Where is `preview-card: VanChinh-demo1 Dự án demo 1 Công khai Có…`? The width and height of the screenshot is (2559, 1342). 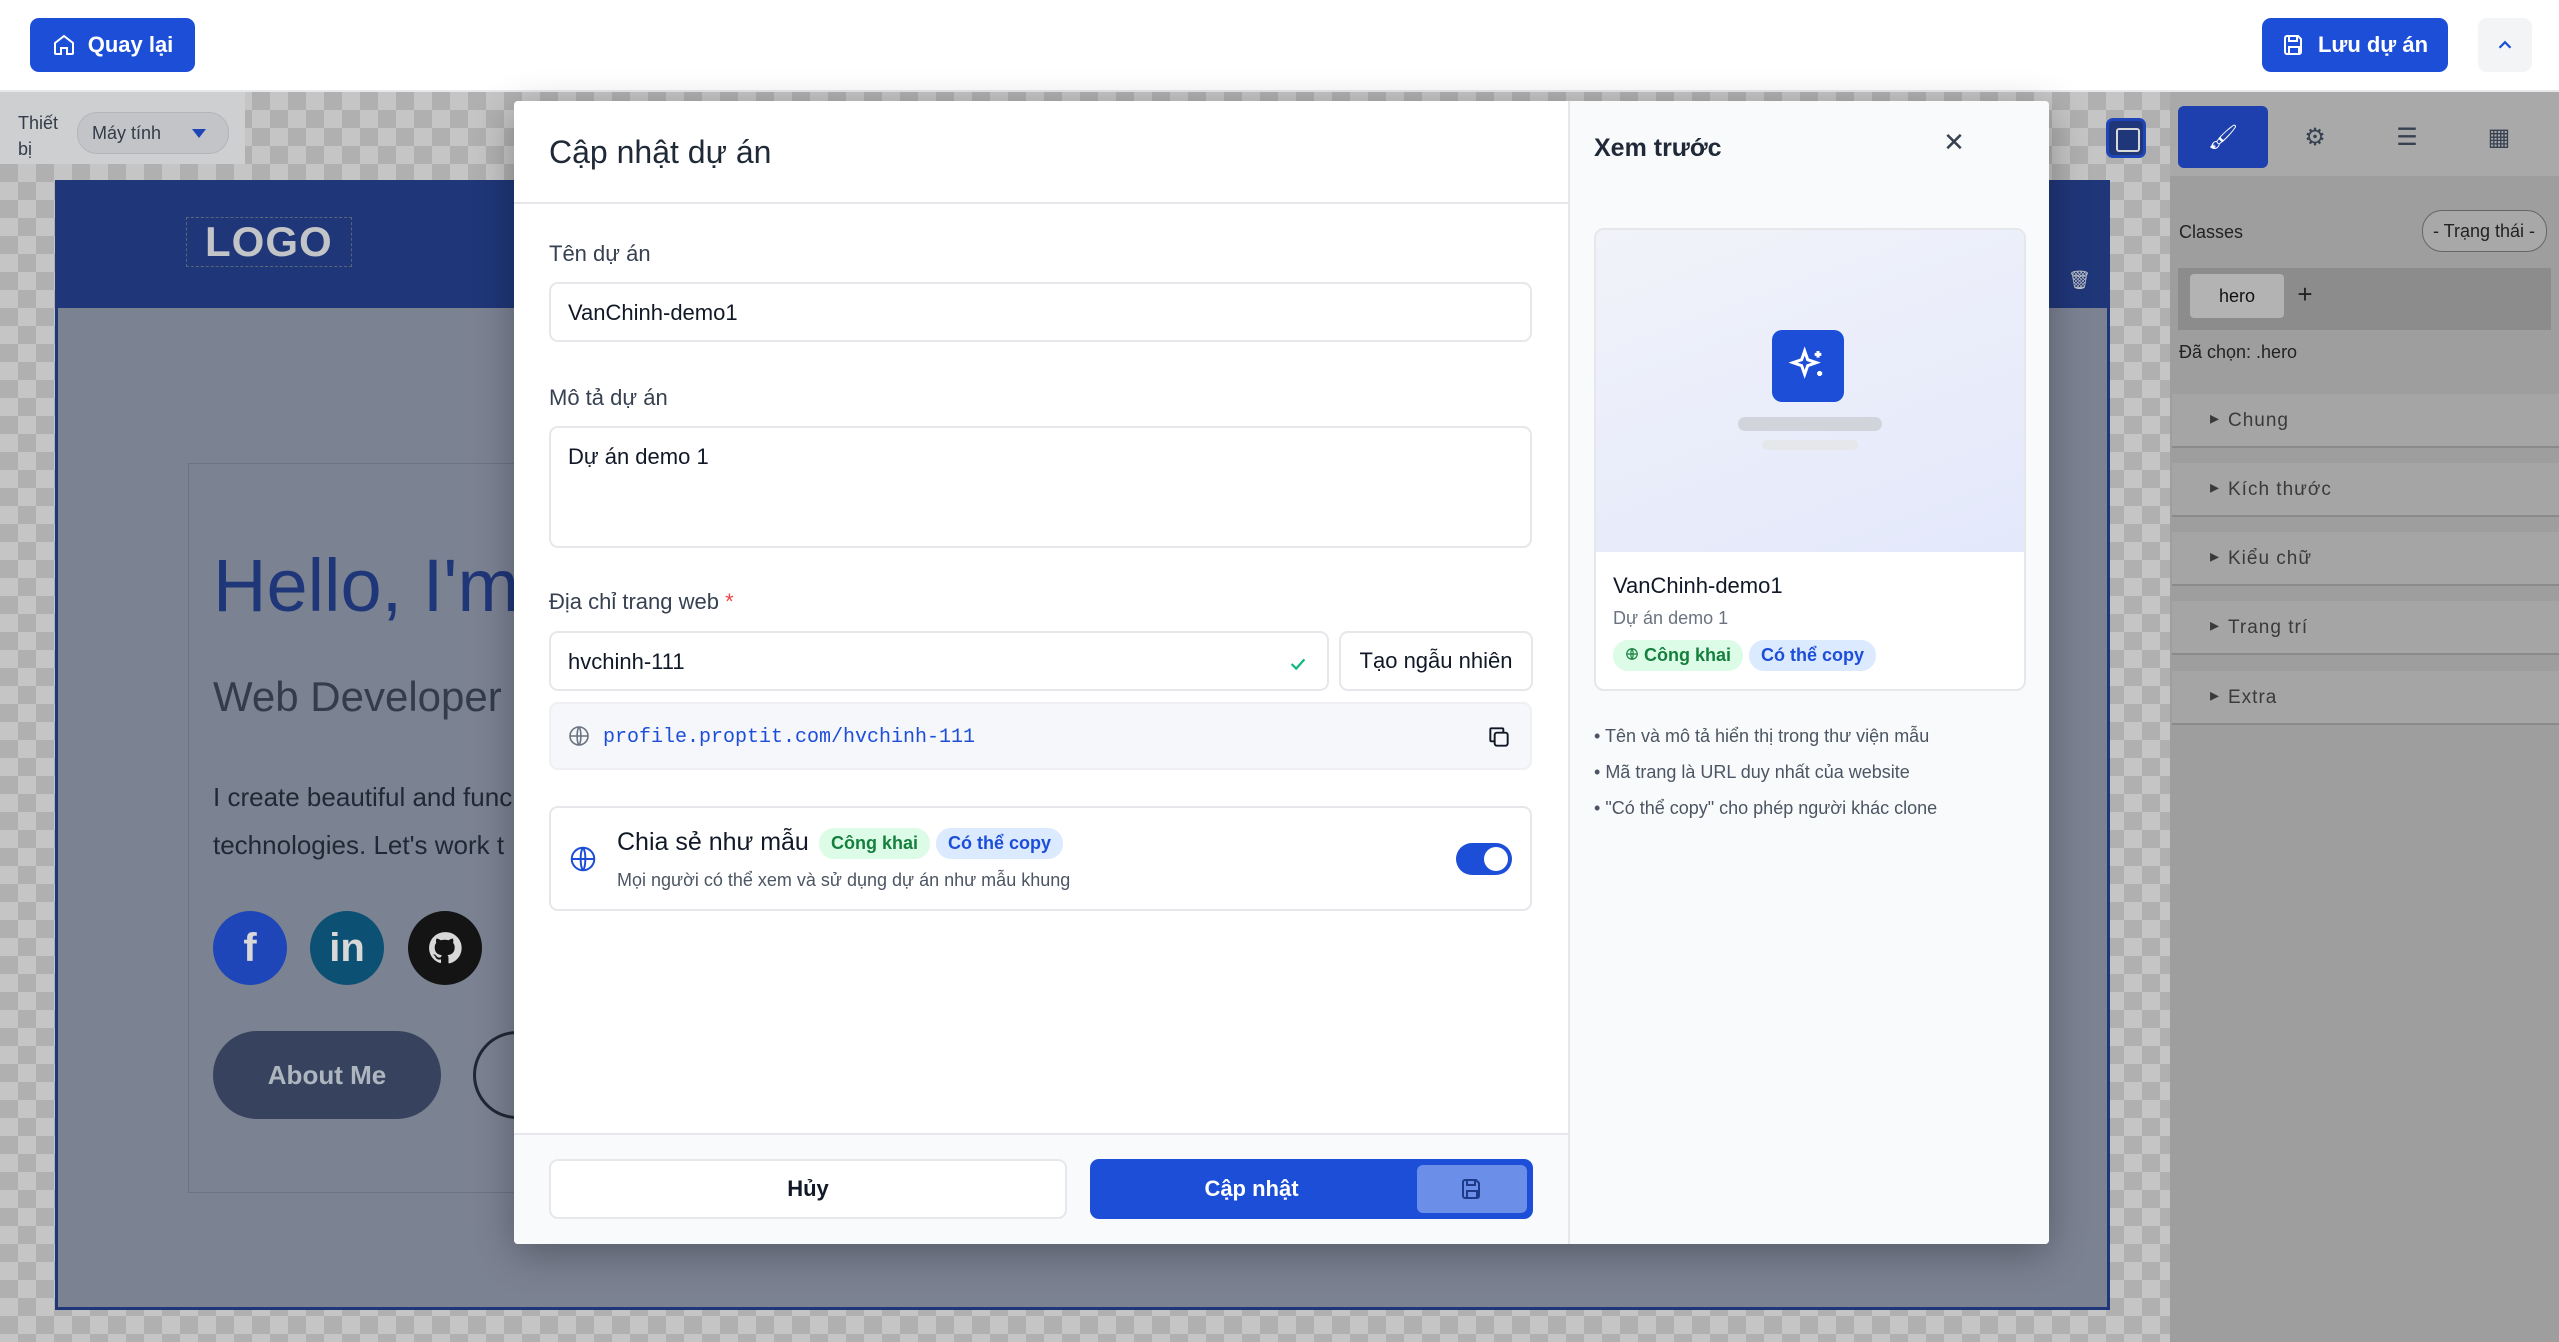 preview-card: VanChinh-demo1 Dự án demo 1 Công khai Có… is located at coordinates (1810, 459).